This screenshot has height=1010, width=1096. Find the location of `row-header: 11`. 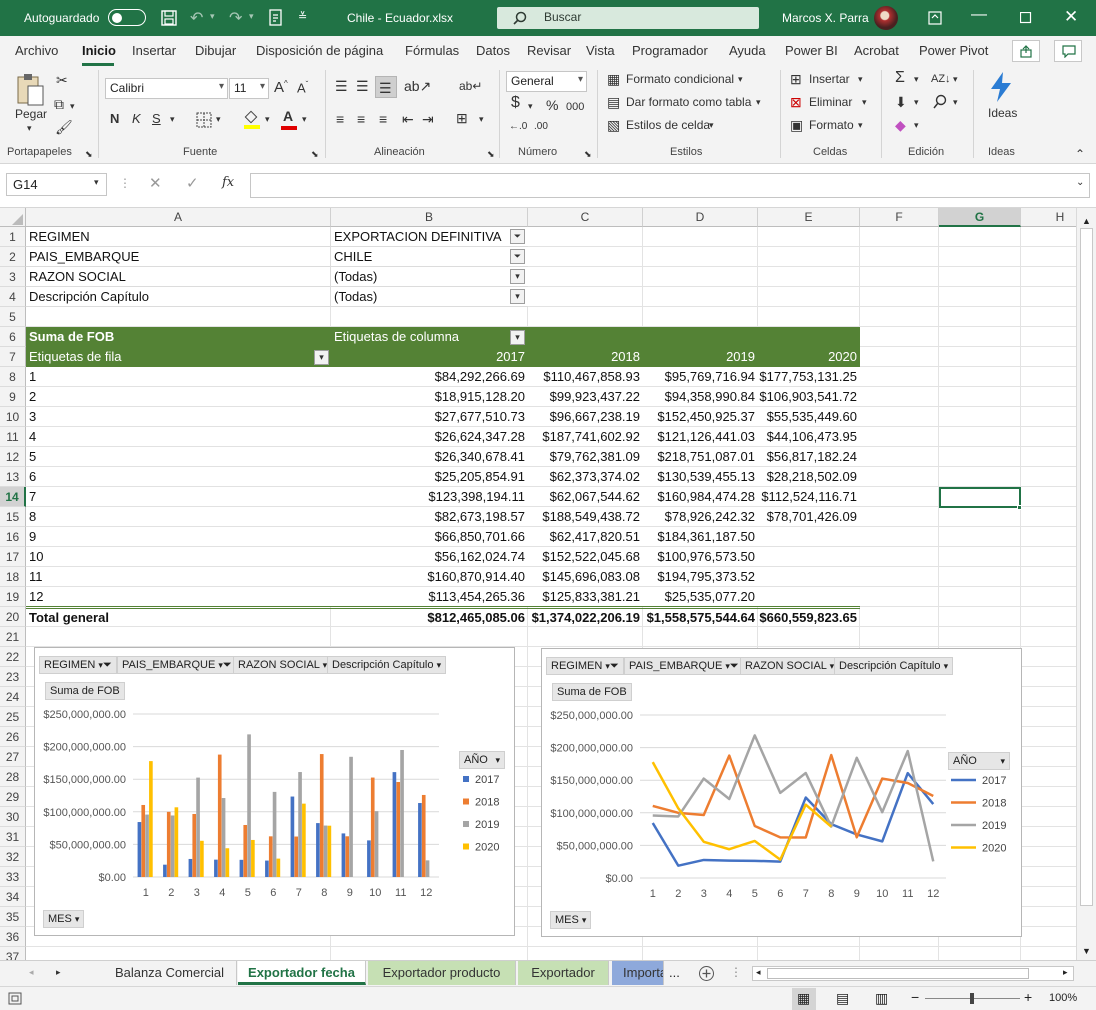

row-header: 11 is located at coordinates (13, 437).